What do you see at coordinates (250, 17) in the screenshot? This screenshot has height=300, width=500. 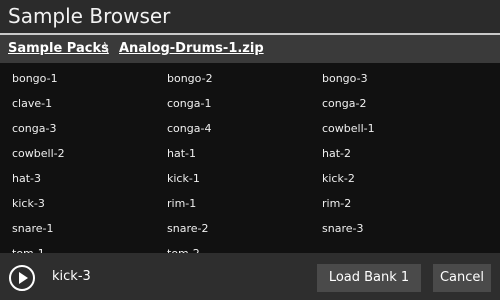 I see `title-bar: Sample Browser` at bounding box center [250, 17].